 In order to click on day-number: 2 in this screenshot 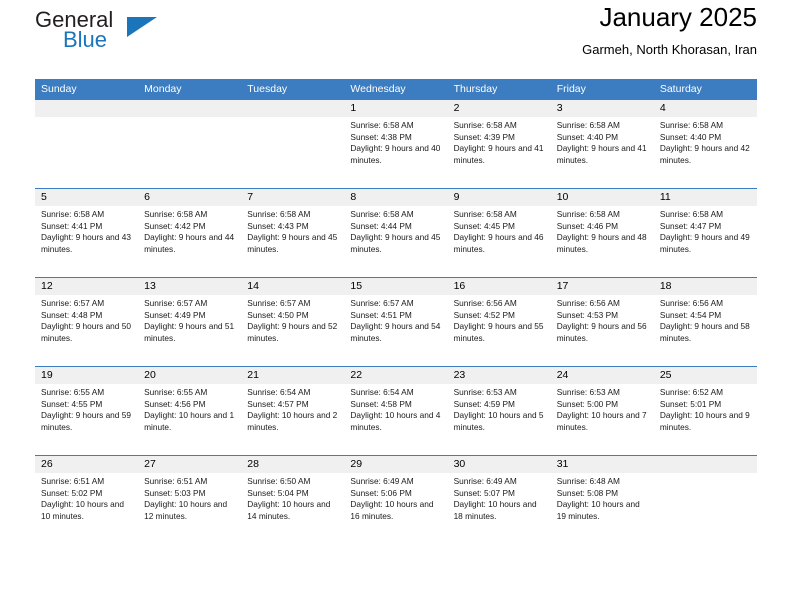, I will do `click(499, 108)`.